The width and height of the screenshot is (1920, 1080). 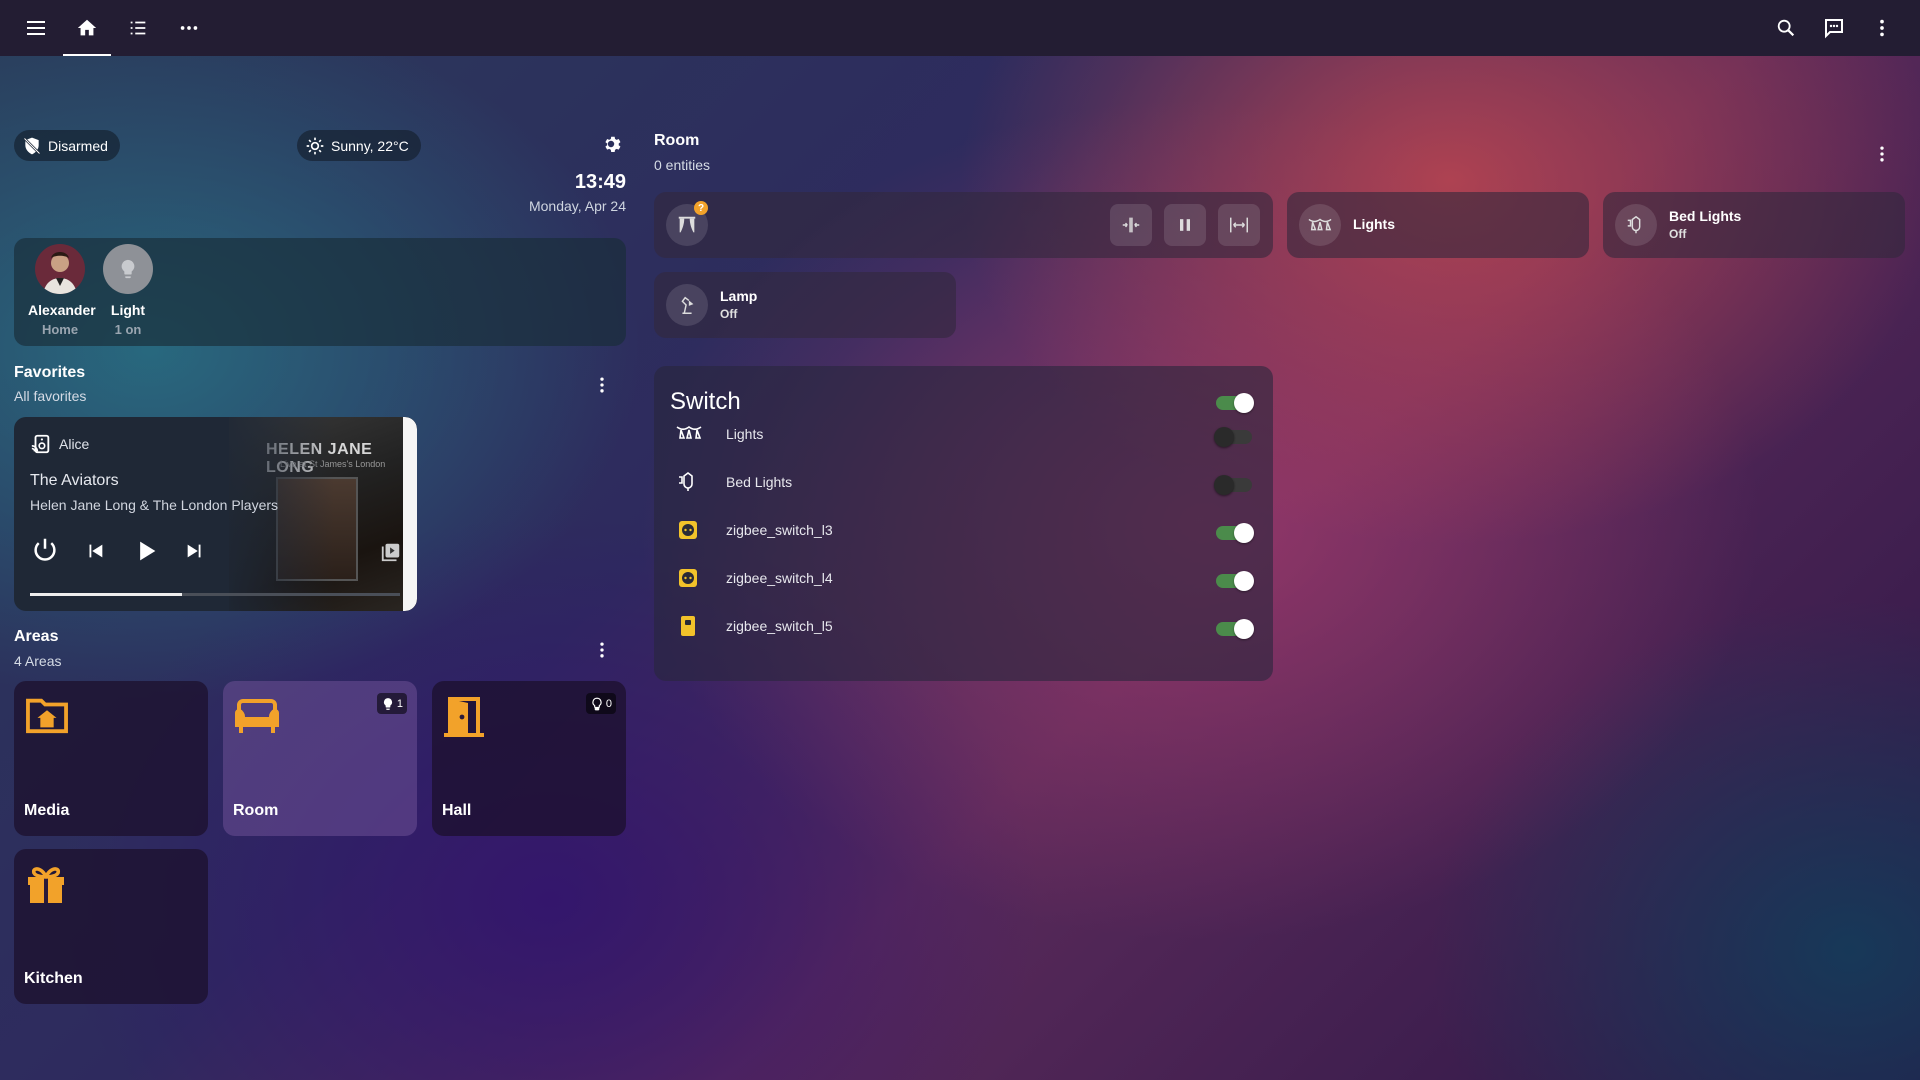 I want to click on area-card-room: 1 Room, so click(x=320, y=758).